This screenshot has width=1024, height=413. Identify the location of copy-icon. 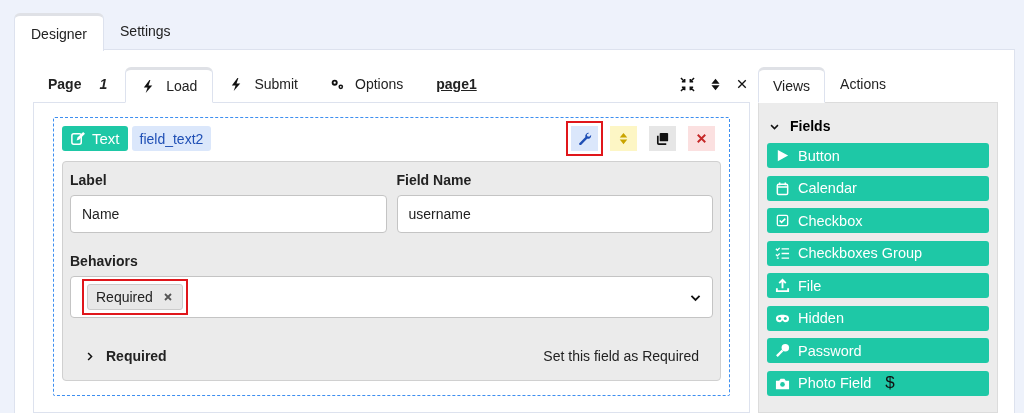
(662, 138).